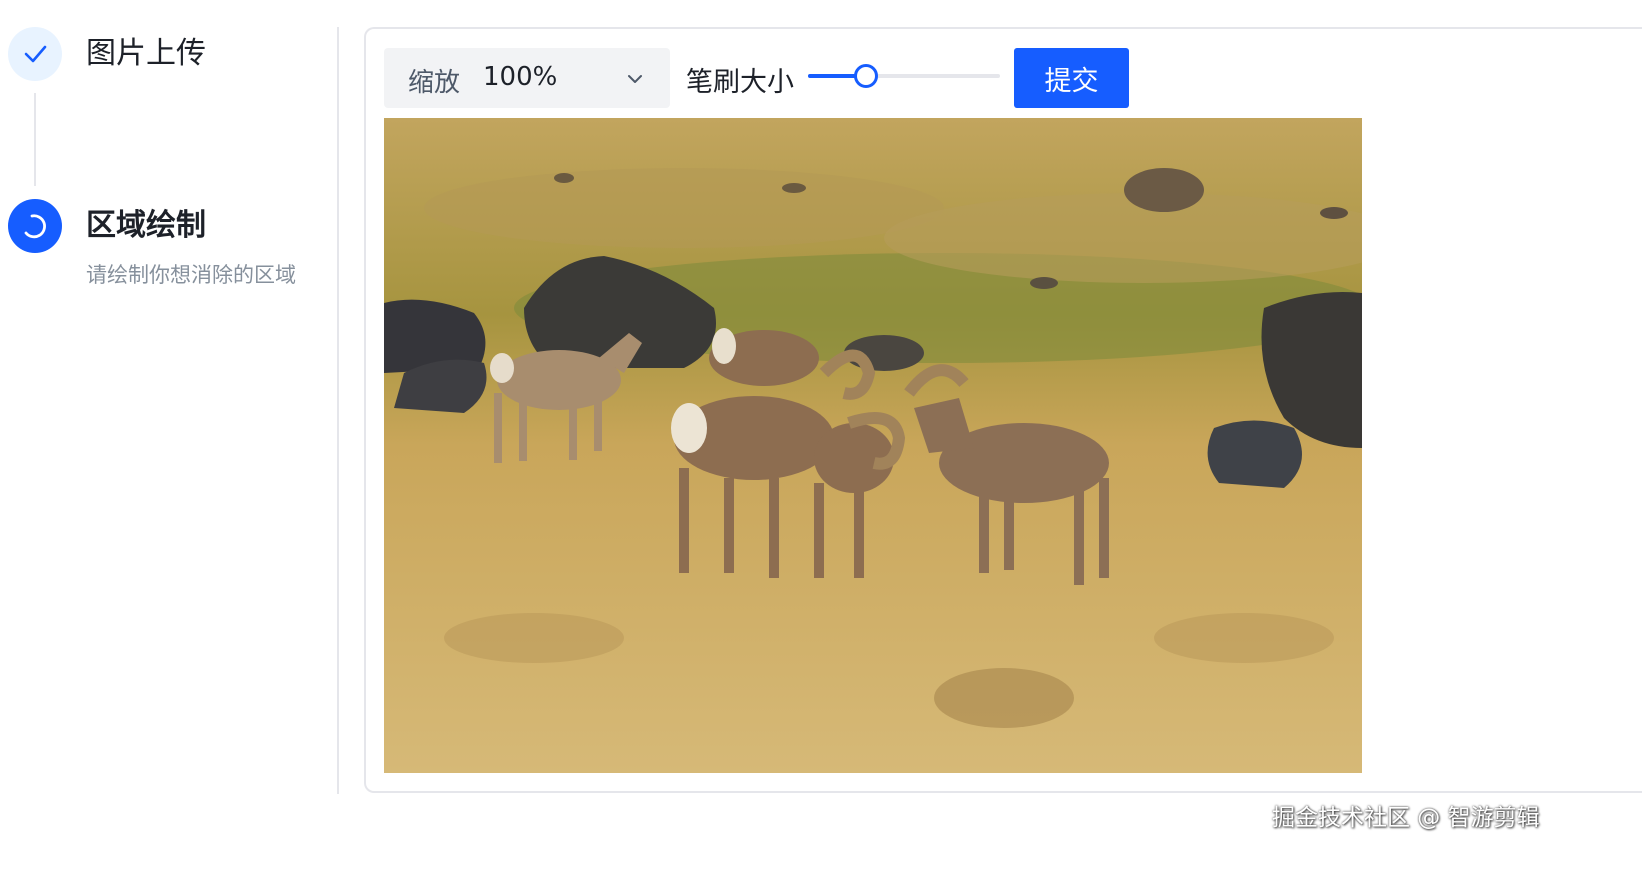 The width and height of the screenshot is (1642, 890). What do you see at coordinates (520, 77) in the screenshot?
I see `zoom-value: 100%` at bounding box center [520, 77].